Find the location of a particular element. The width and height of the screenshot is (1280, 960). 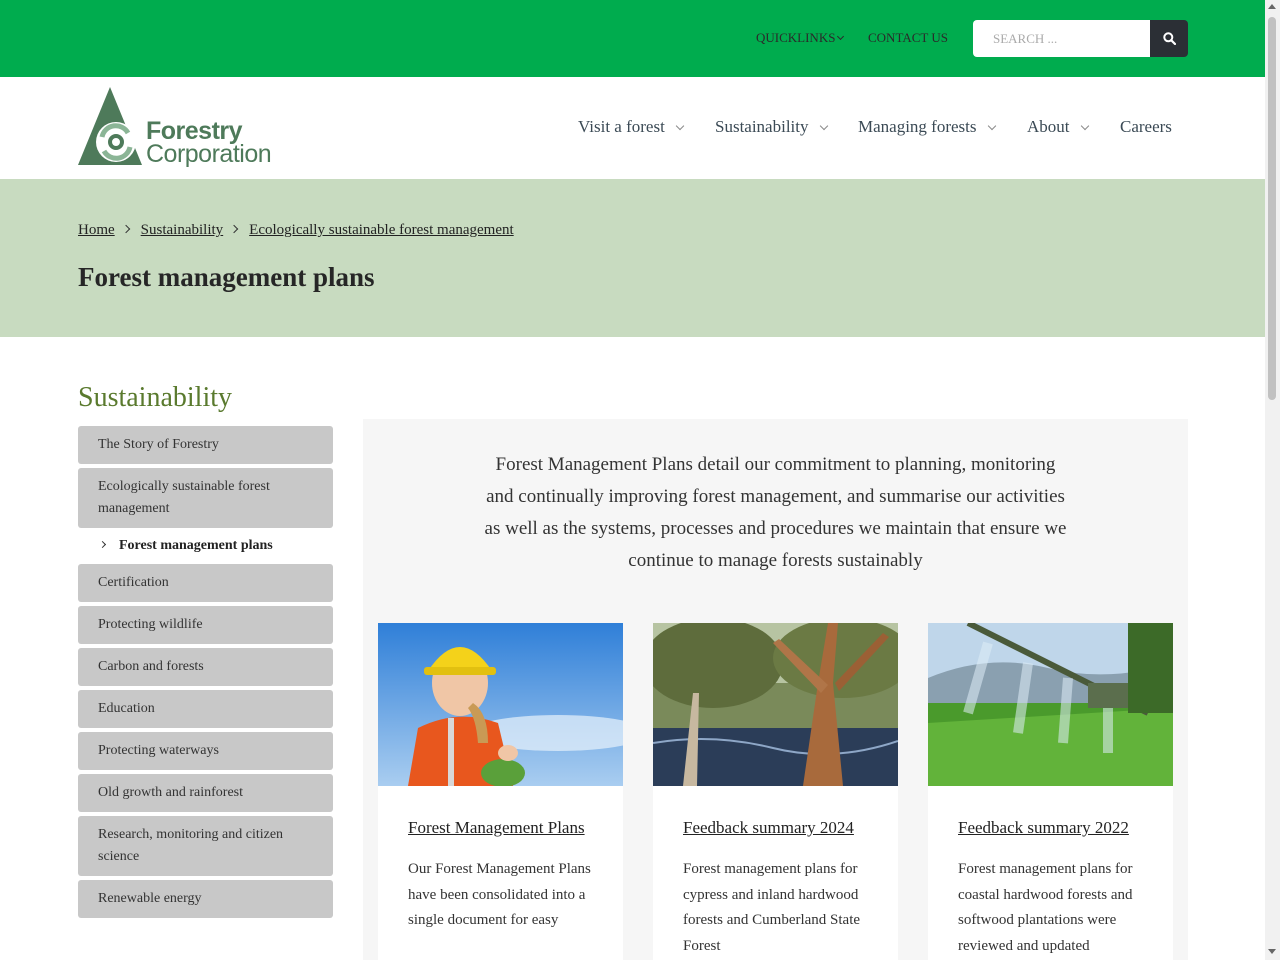

search-input is located at coordinates (1061, 38).